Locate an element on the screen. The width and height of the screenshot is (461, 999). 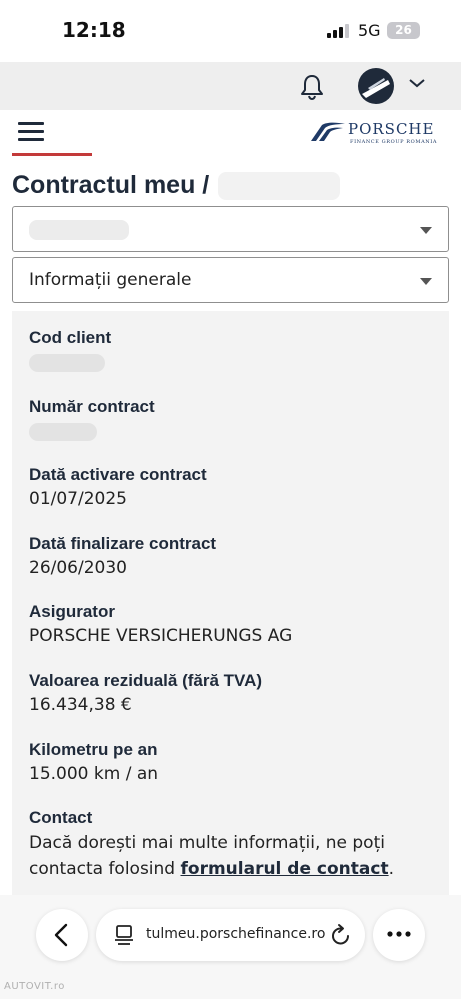
field-label: Dată finalizare contract is located at coordinates (123, 543).